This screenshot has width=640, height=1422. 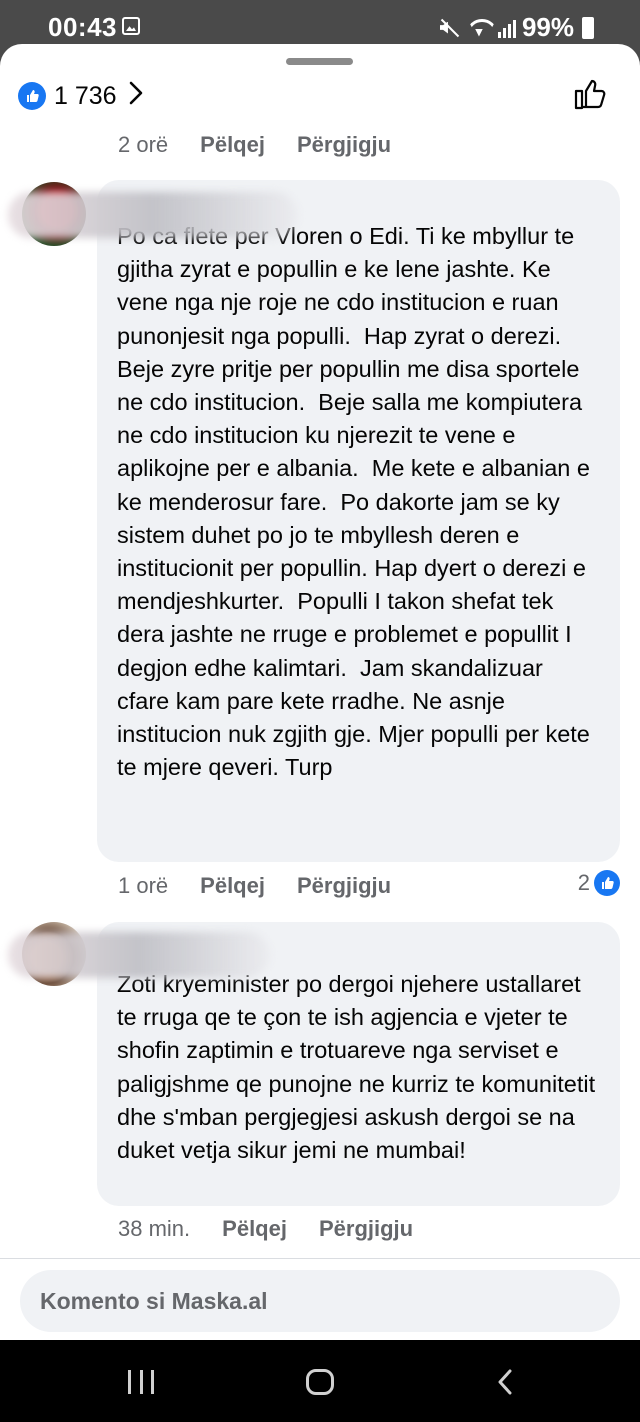 I want to click on back-icon, so click(x=506, y=1382).